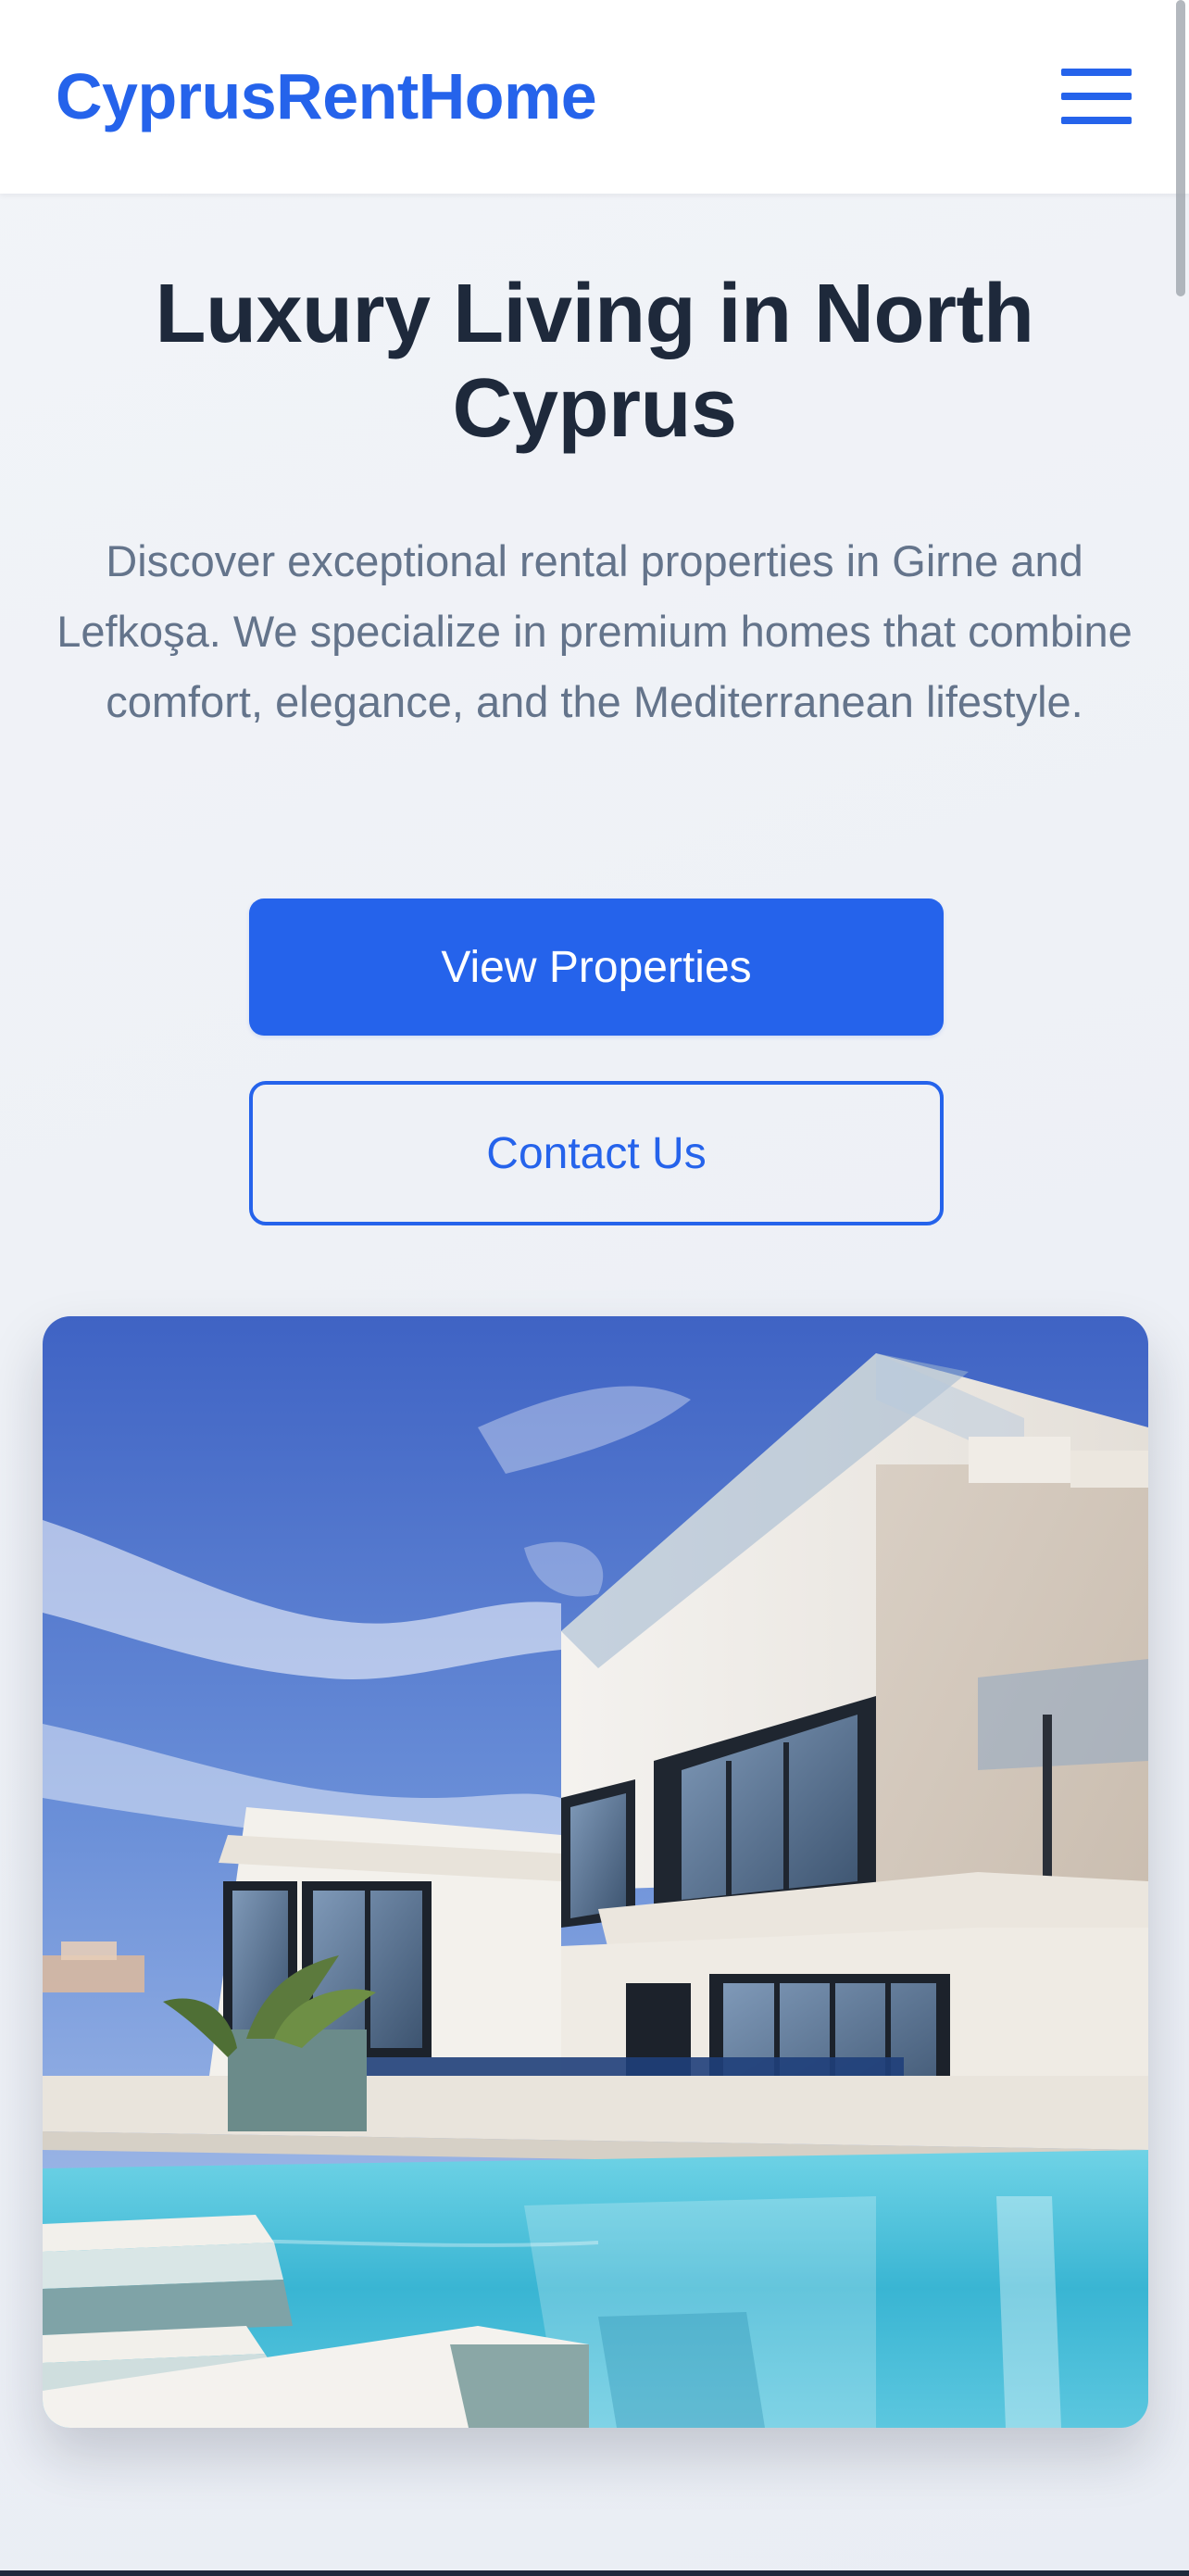 Image resolution: width=1189 pixels, height=2576 pixels. I want to click on hero-title: Luxury Living in North Cyprus, so click(595, 361).